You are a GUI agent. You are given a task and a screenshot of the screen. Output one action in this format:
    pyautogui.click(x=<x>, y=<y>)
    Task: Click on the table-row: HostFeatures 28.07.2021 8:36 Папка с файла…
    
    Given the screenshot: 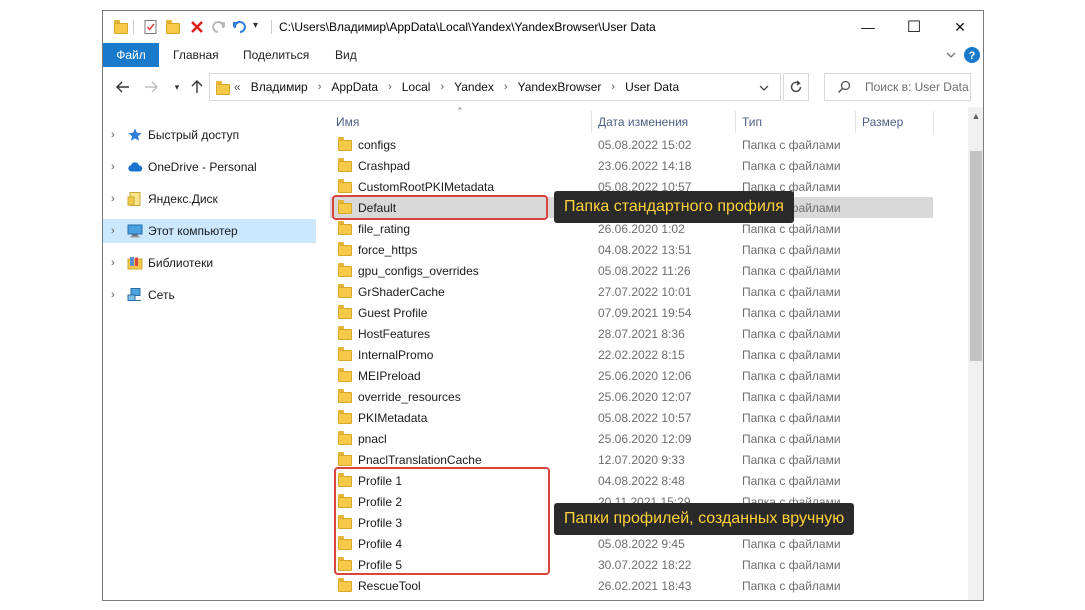 What is the action you would take?
    pyautogui.click(x=631, y=333)
    